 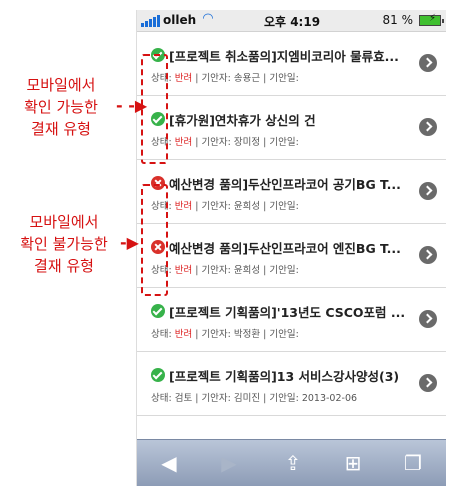 I want to click on browser-toolbar: ◀ ▶ ⇪ ⊞ ❐, so click(x=291, y=462).